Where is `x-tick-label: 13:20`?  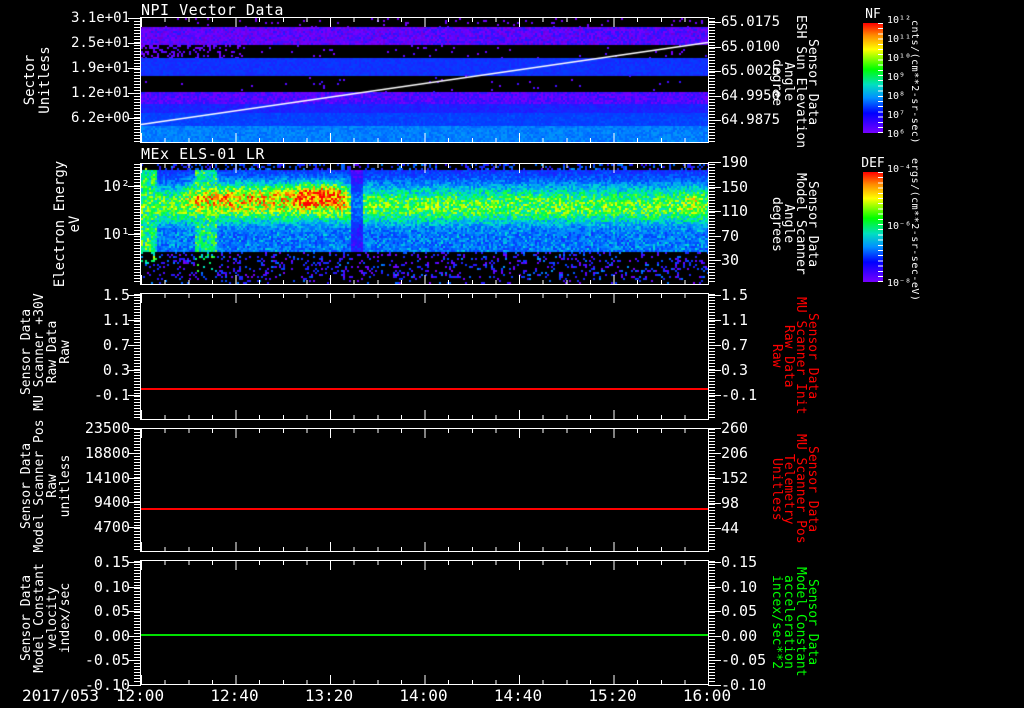
x-tick-label: 13:20 is located at coordinates (329, 695).